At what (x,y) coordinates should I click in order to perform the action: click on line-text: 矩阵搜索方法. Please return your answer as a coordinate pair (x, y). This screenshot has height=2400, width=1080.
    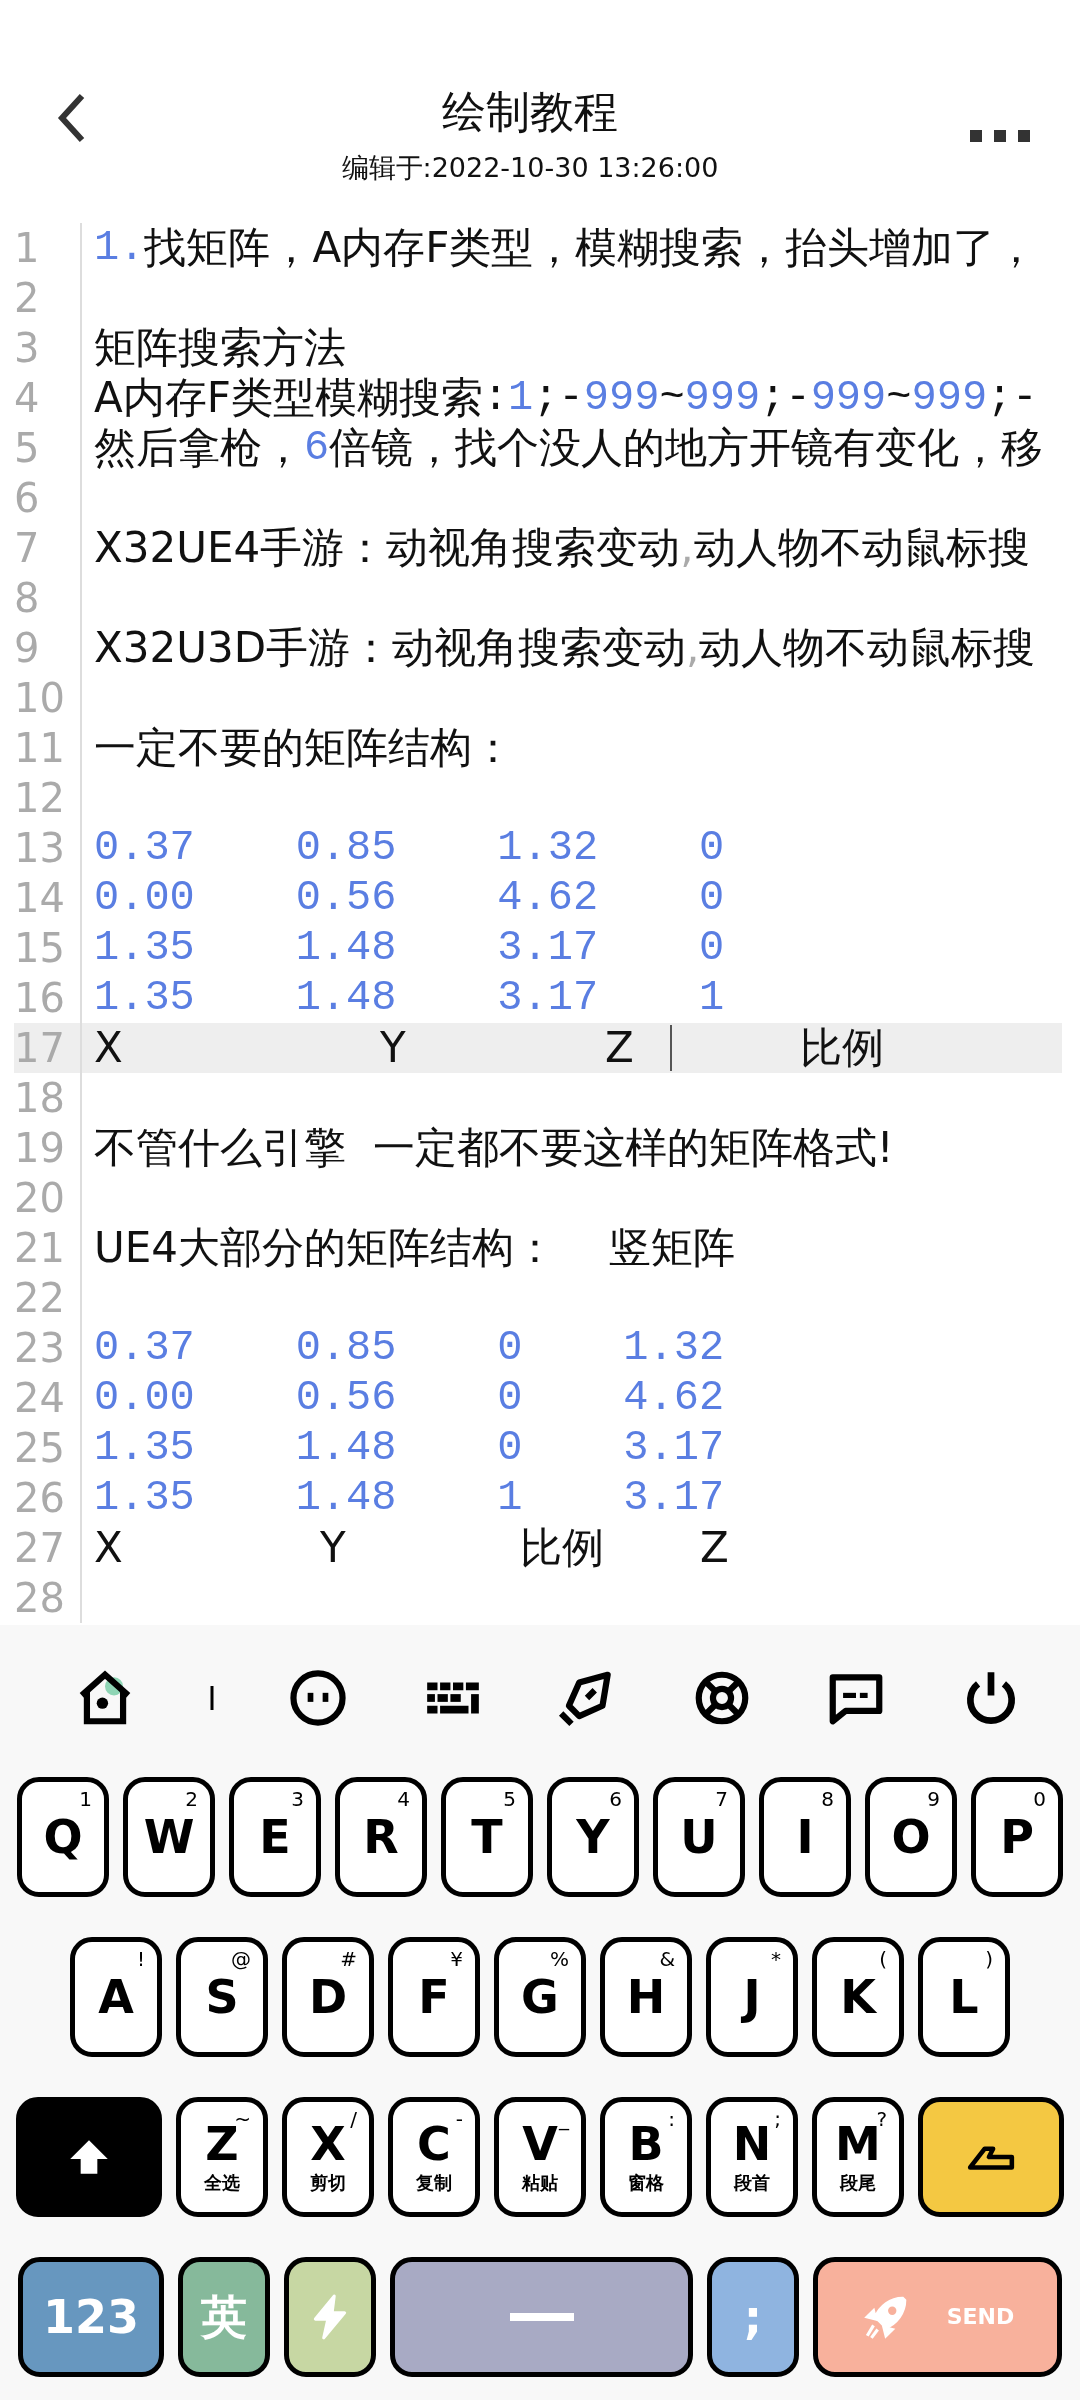
    Looking at the image, I should click on (220, 348).